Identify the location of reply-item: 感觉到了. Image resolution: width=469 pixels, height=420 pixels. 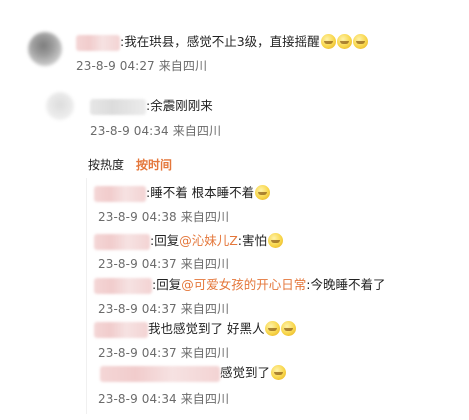
(193, 373).